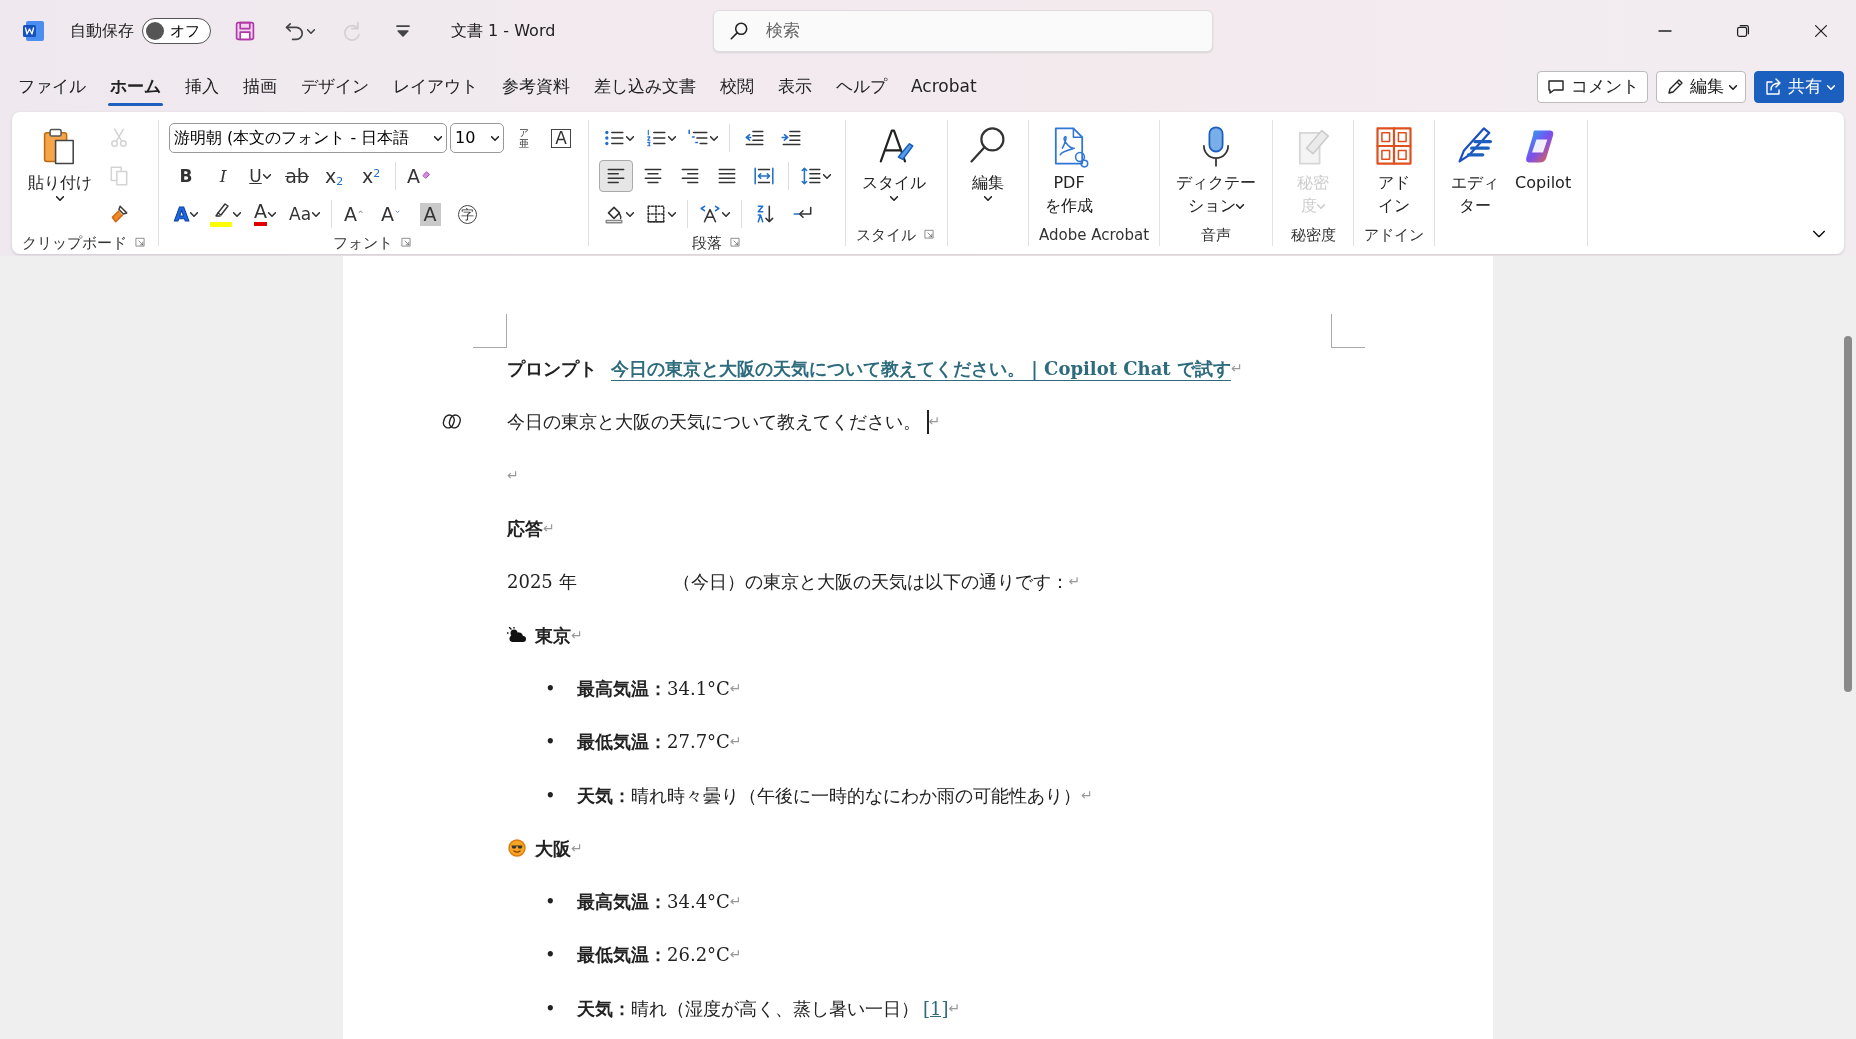 Image resolution: width=1856 pixels, height=1039 pixels. Describe the element at coordinates (260, 87) in the screenshot. I see `menu-tab: 描画` at that location.